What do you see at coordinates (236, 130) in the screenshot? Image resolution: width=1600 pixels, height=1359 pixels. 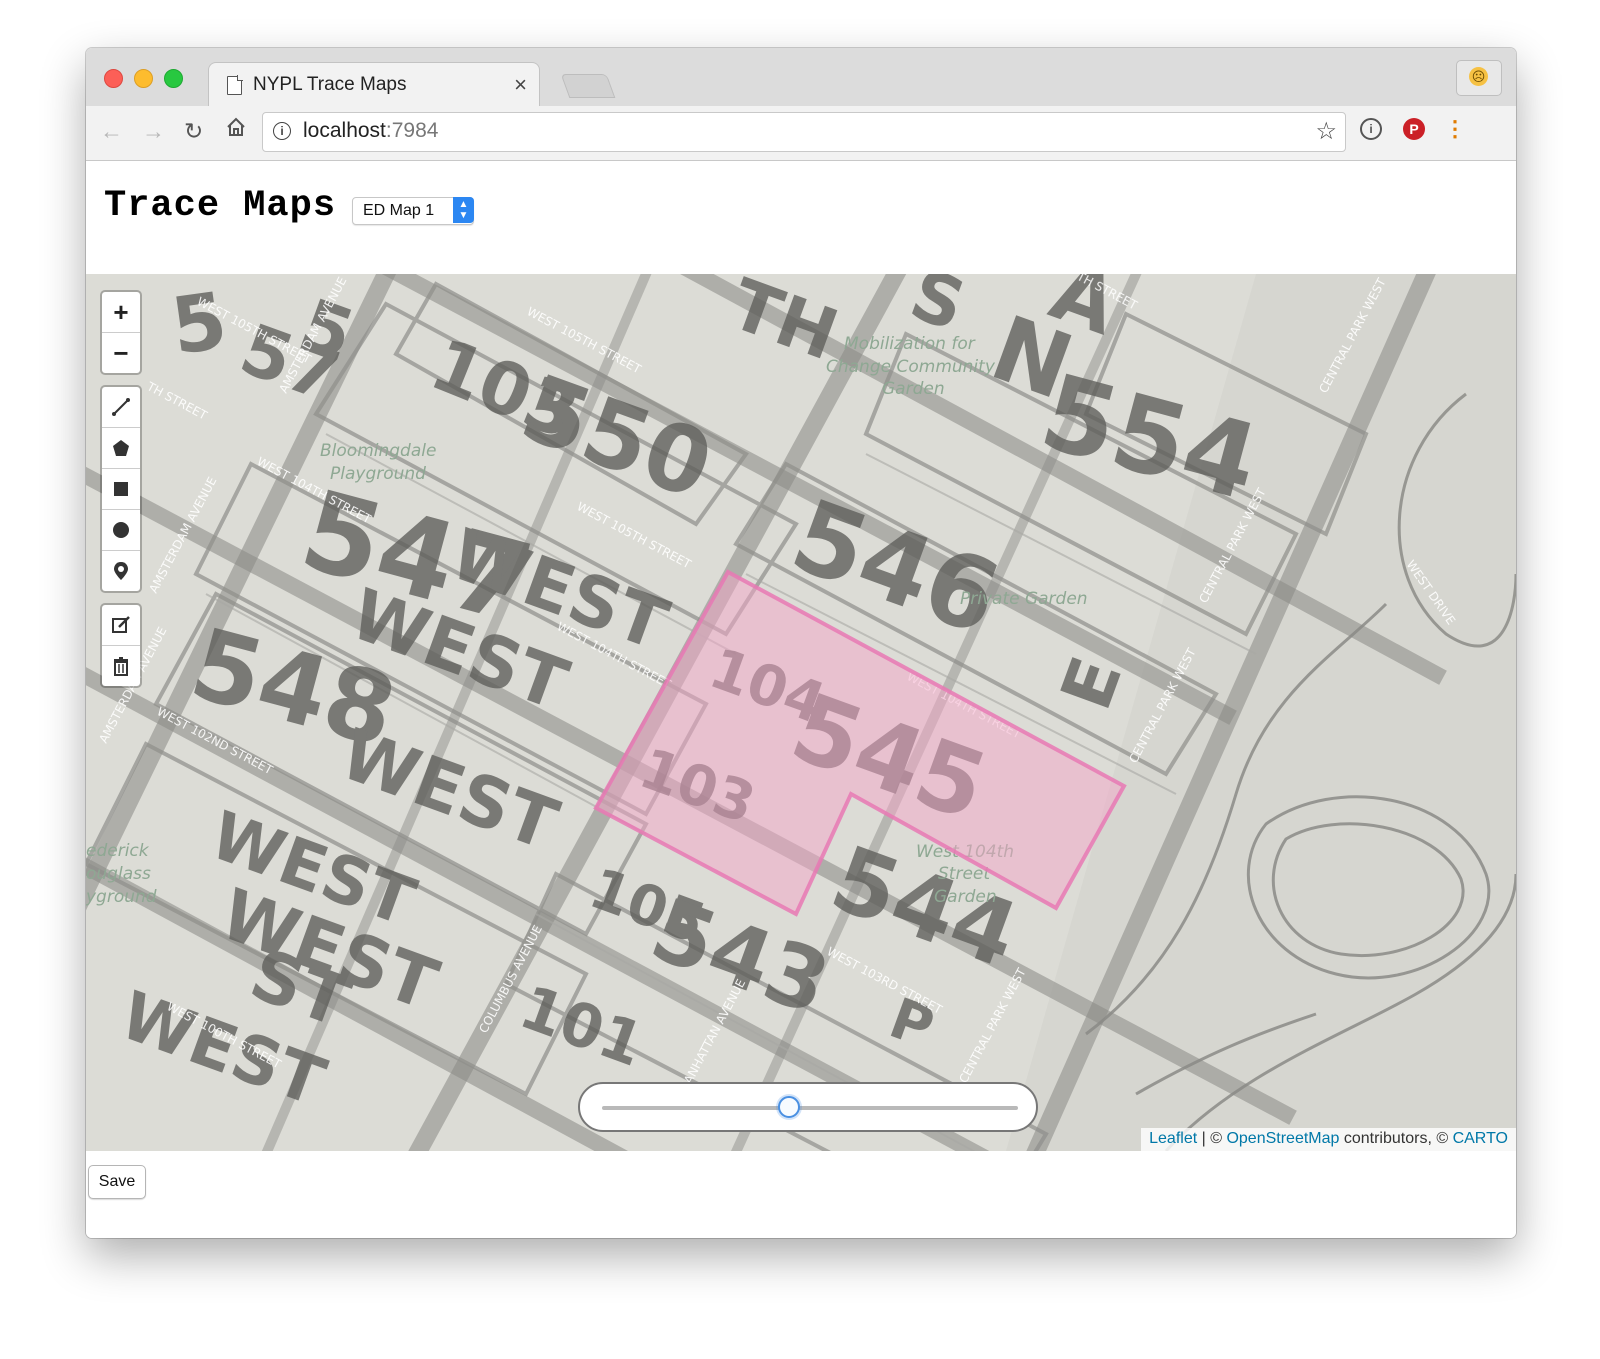 I see `home-icon` at bounding box center [236, 130].